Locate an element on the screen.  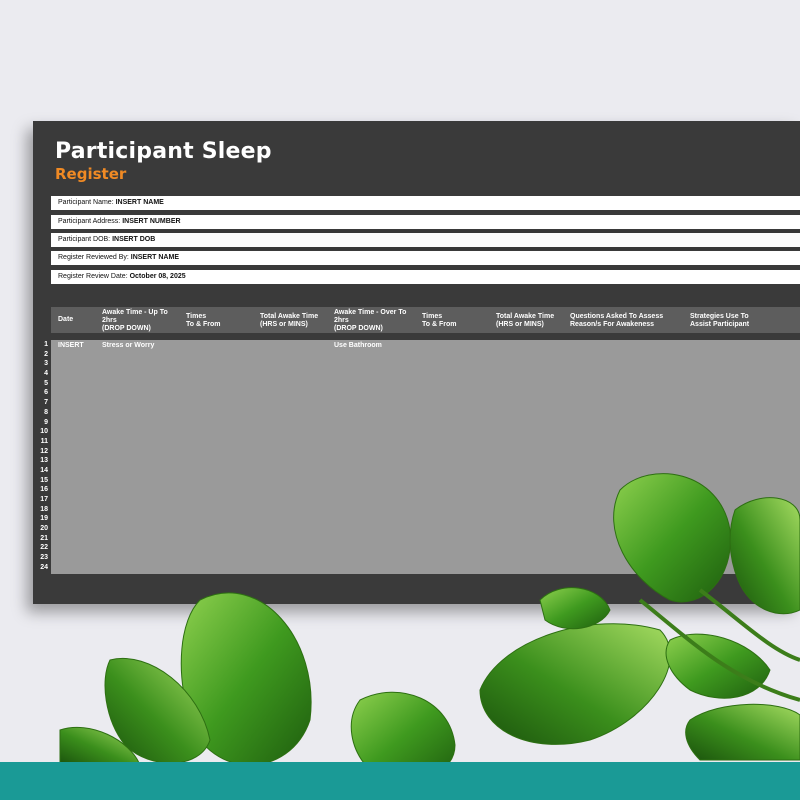
row-number: 2 is located at coordinates (42, 355).